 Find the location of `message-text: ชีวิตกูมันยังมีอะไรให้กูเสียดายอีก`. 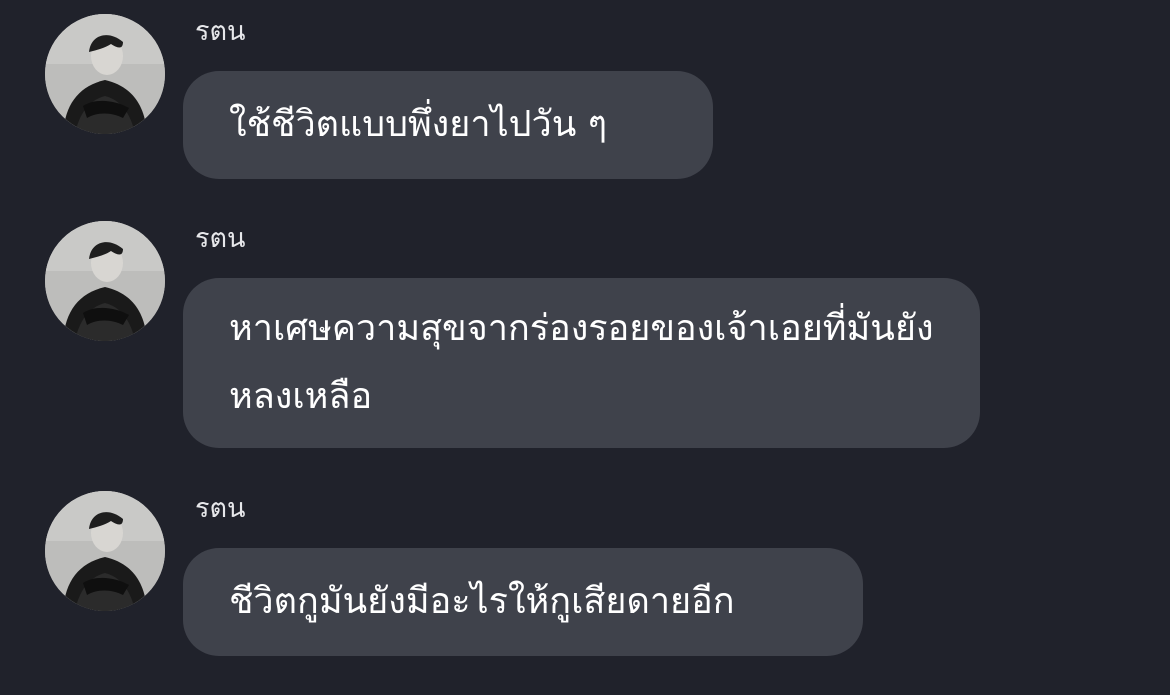

message-text: ชีวิตกูมันยังมีอะไรให้กูเสียดายอีก is located at coordinates (482, 601).